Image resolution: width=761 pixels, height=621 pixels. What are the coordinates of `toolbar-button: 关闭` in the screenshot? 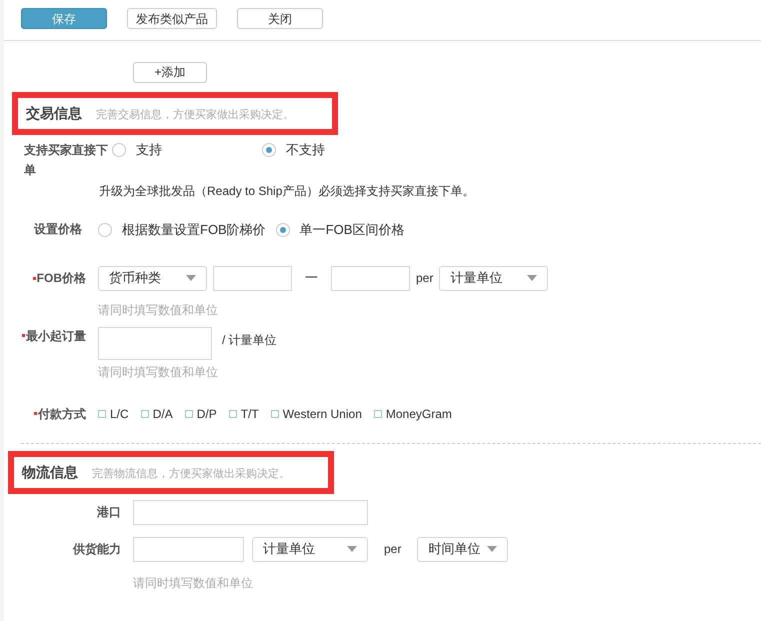 It's located at (280, 18).